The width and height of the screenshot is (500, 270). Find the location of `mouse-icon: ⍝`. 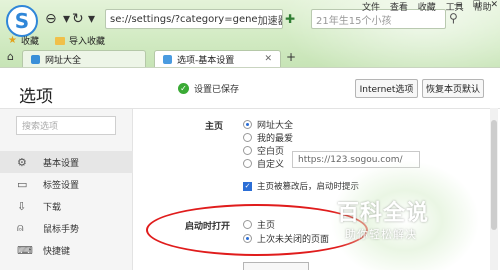

mouse-icon: ⍝ is located at coordinates (20, 227).